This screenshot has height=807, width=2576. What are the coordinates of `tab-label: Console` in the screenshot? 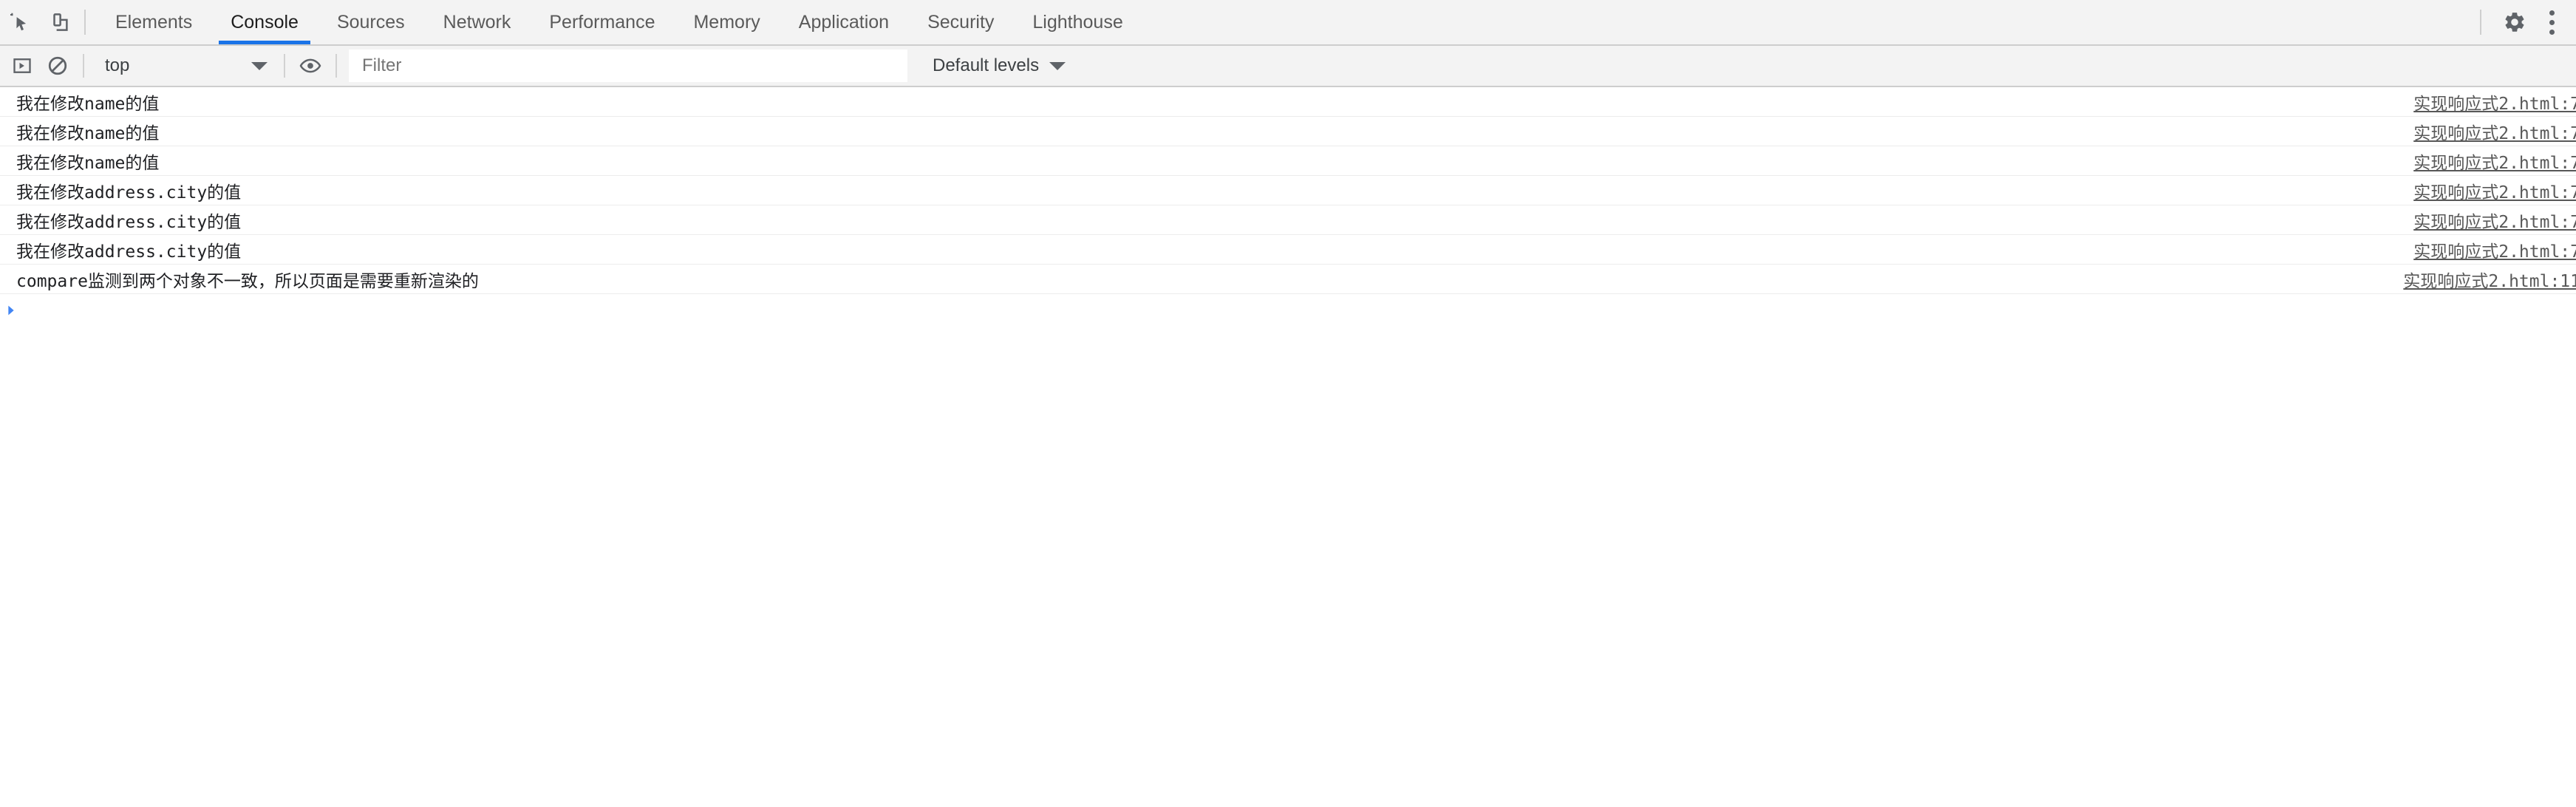 It's located at (265, 22).